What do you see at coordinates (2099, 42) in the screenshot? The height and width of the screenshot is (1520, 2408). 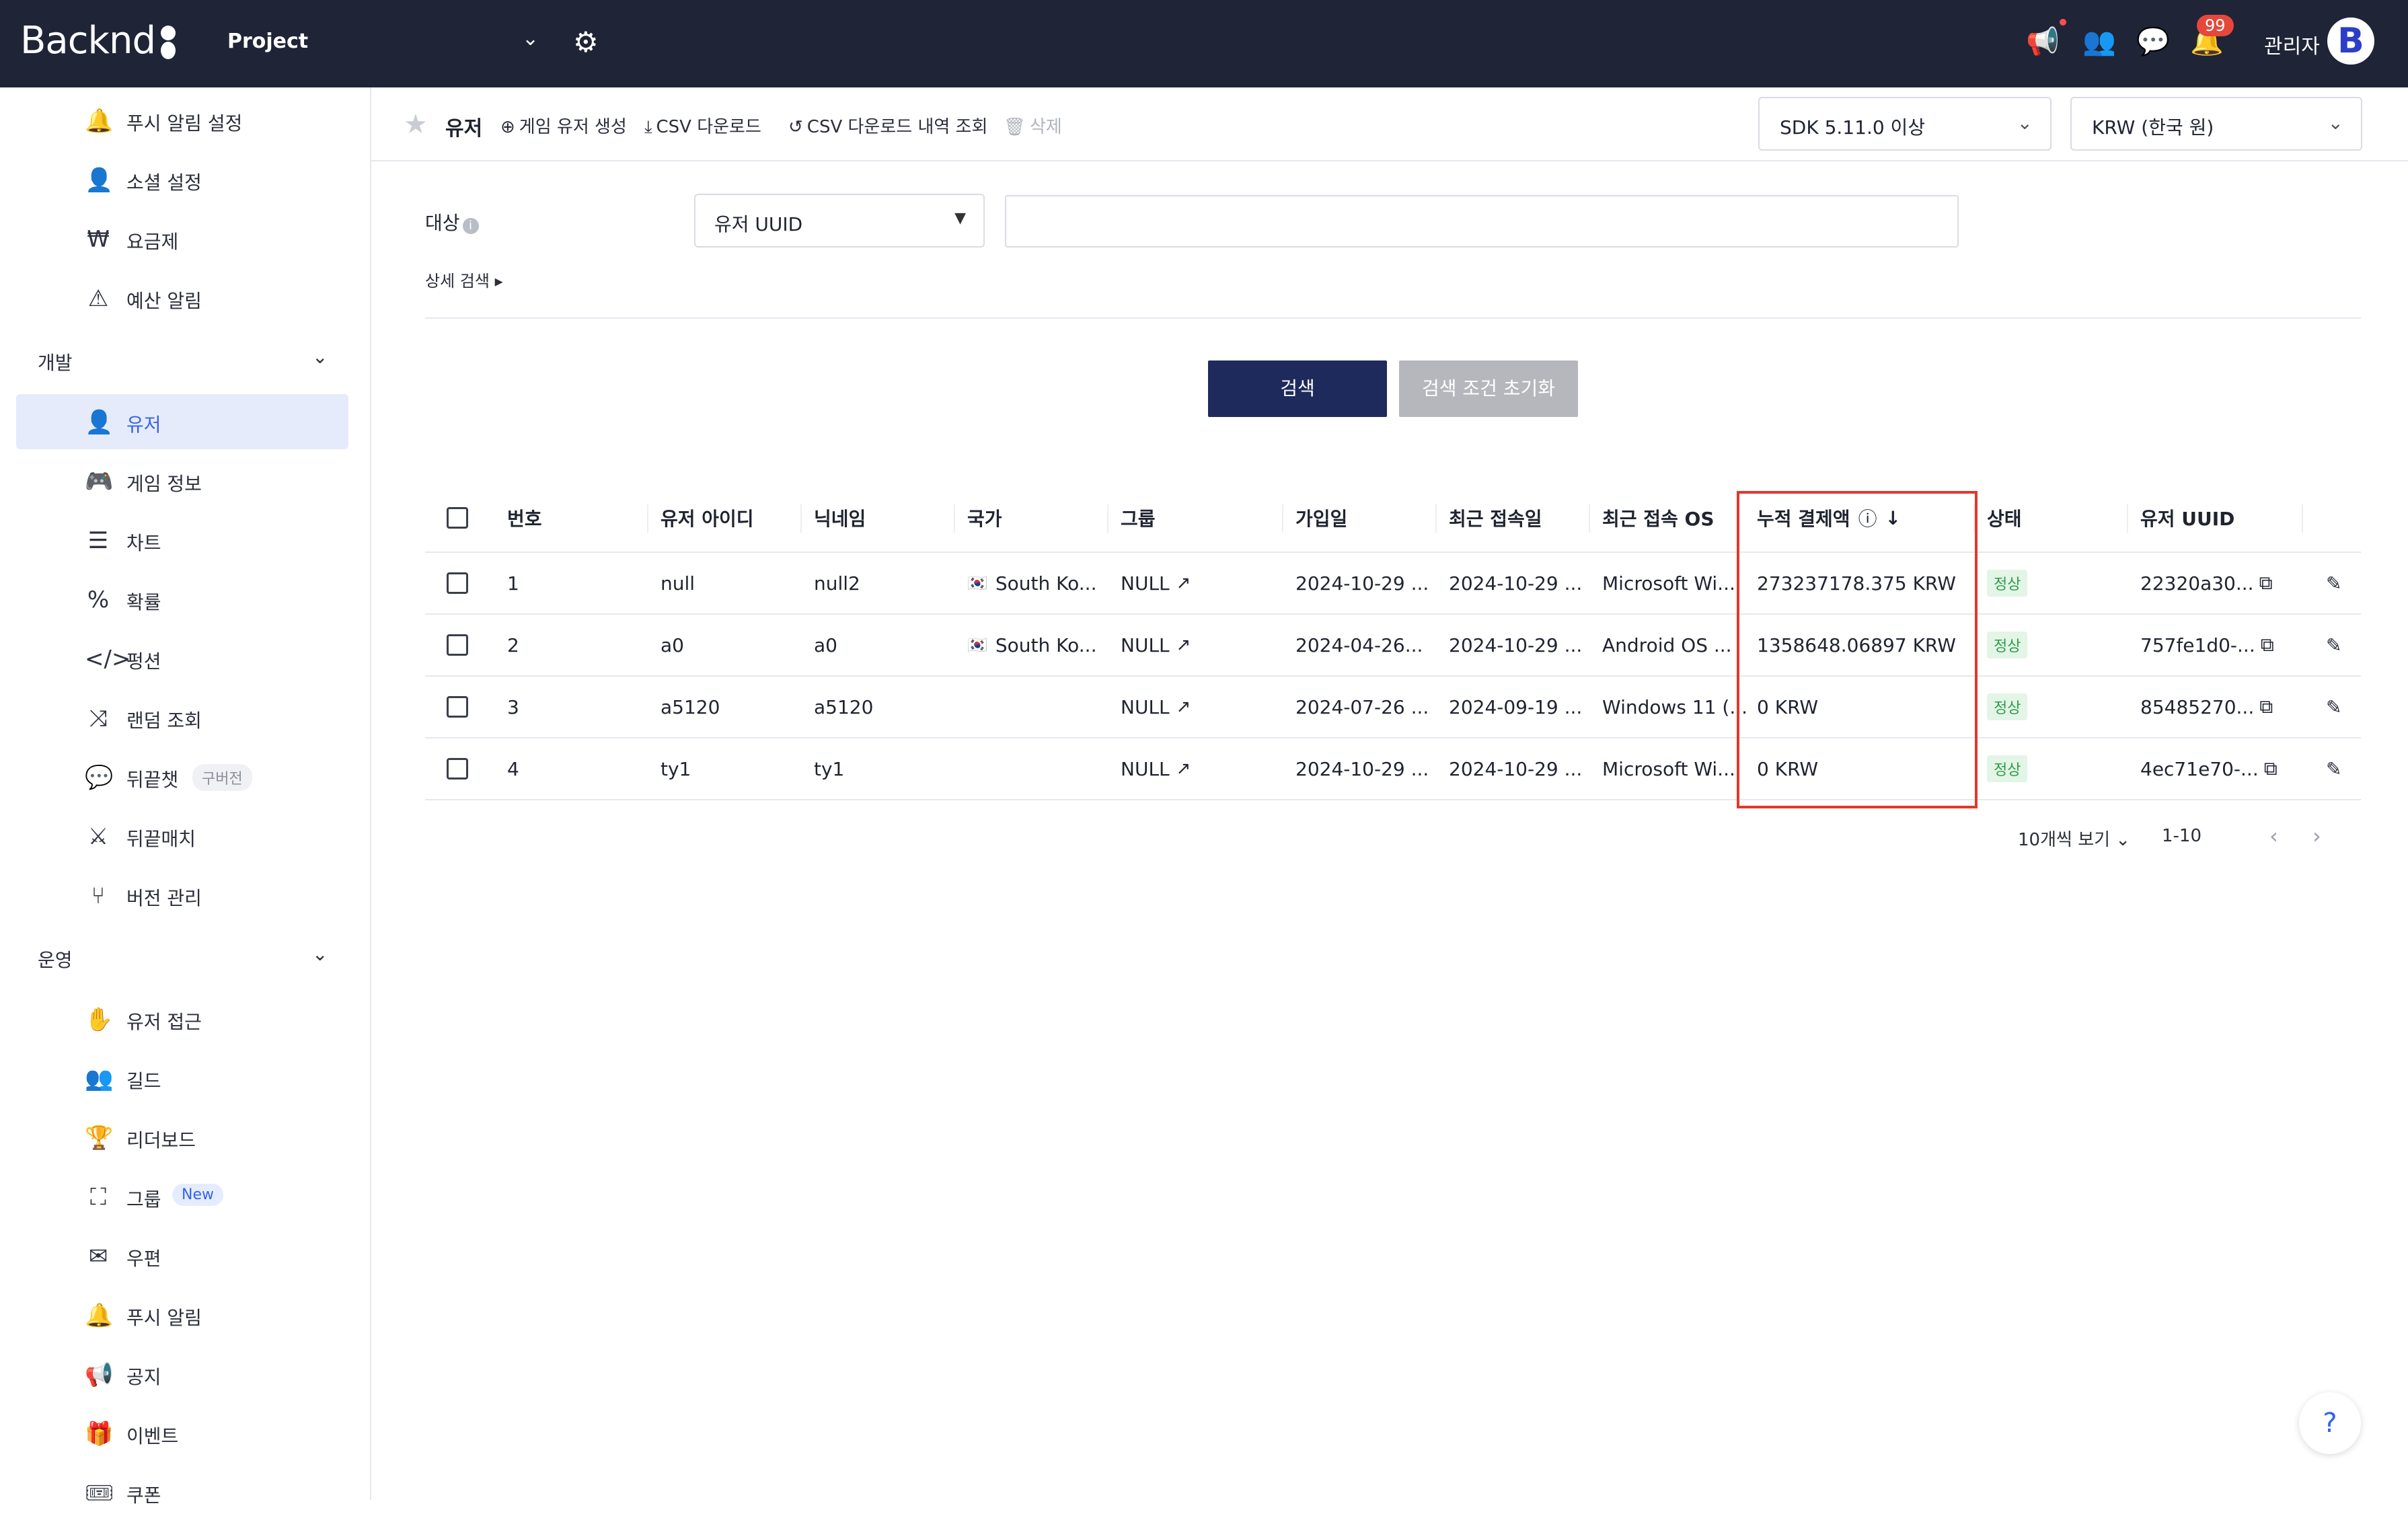 I see `user-support-icon: 👥` at bounding box center [2099, 42].